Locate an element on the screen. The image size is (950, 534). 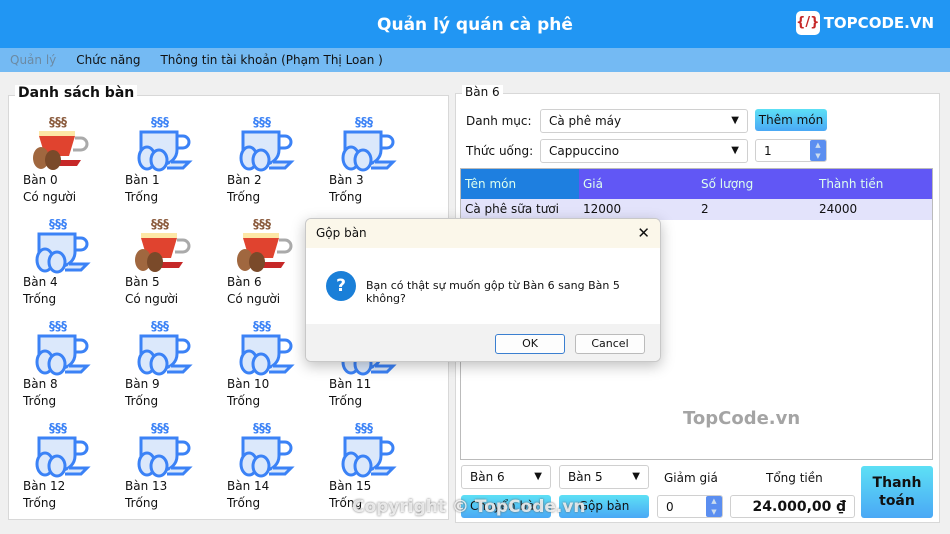
table-item: §§§ Bàn 5 Có người is located at coordinates (172, 263).